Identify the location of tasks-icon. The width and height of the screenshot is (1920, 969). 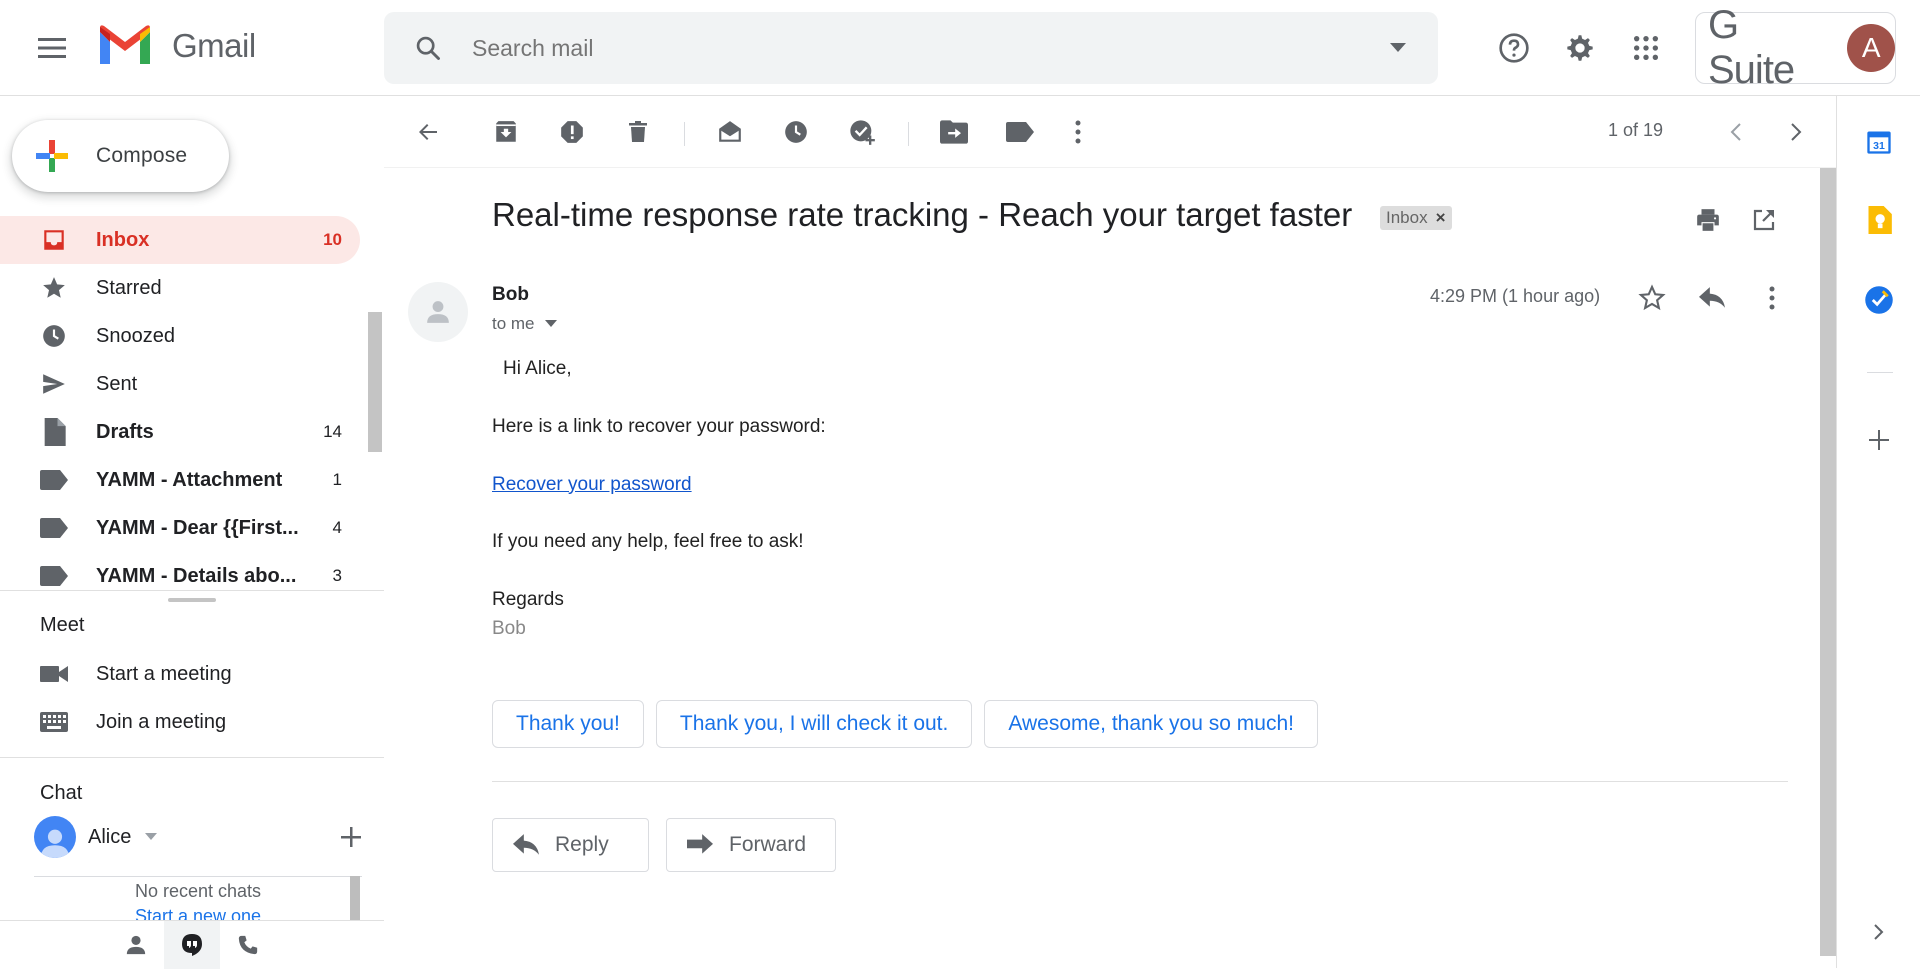
(1879, 300).